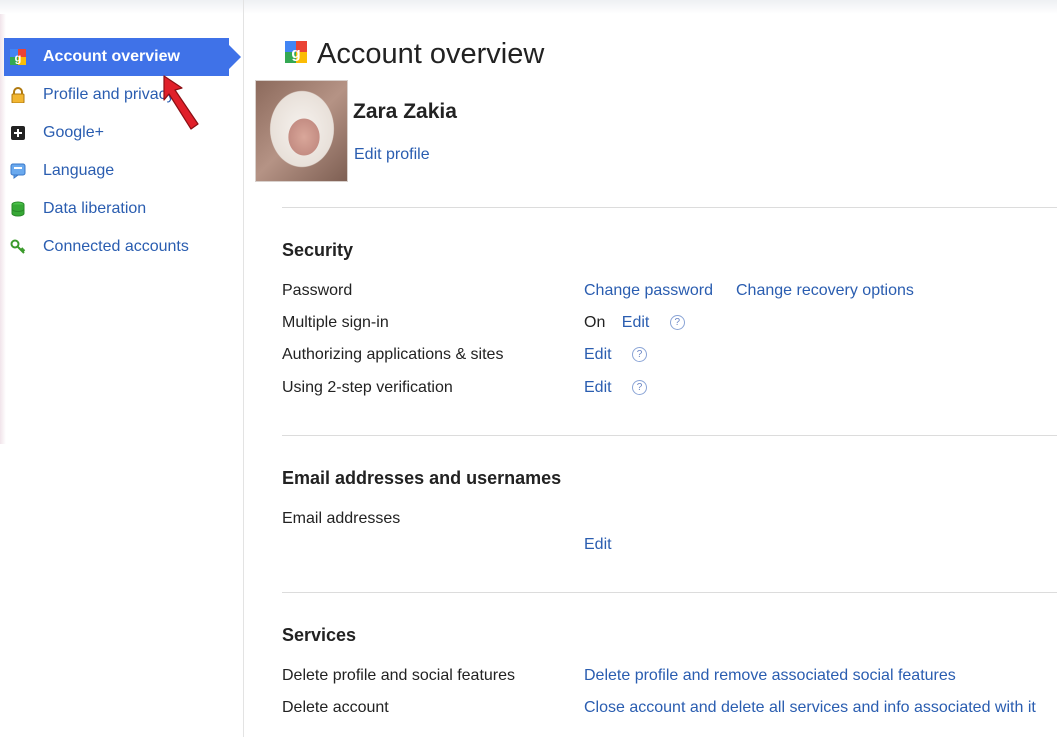 This screenshot has height=737, width=1057. I want to click on sidebar-item-connected-accounts: Connected accounts, so click(124, 247).